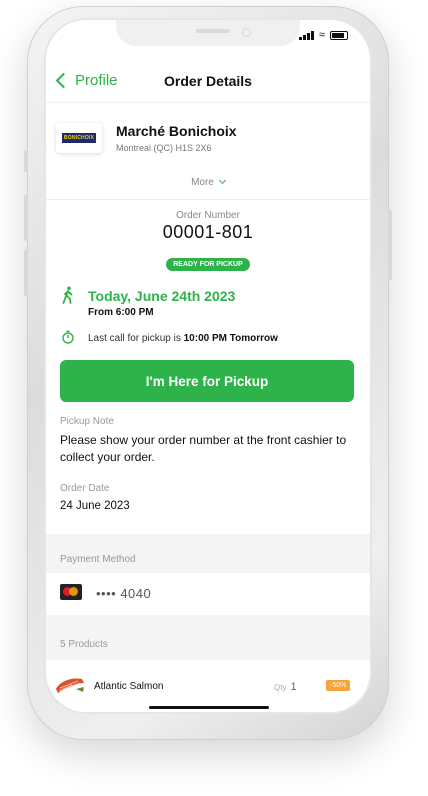 The height and width of the screenshot is (796, 428). I want to click on order-number-label: Order Number, so click(208, 215).